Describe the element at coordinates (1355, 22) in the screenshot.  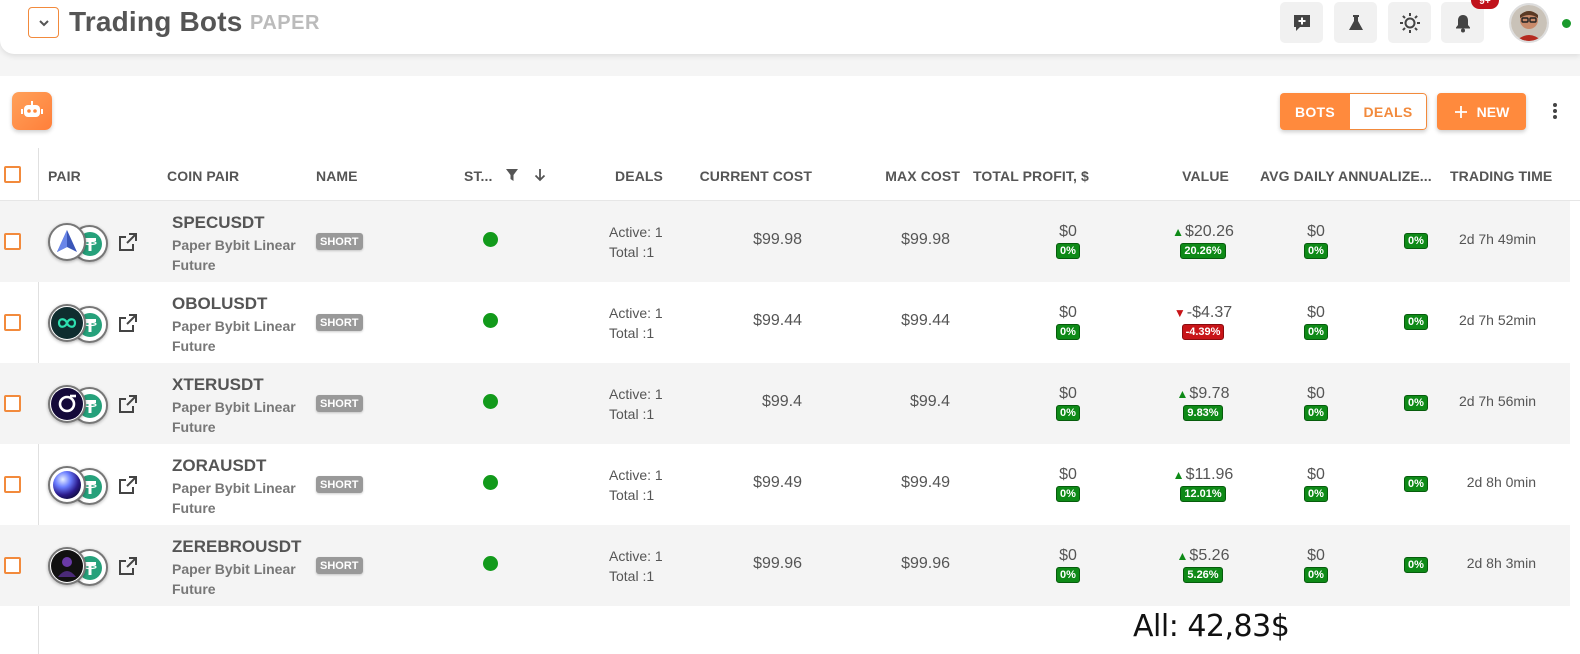
I see `lab-button` at that location.